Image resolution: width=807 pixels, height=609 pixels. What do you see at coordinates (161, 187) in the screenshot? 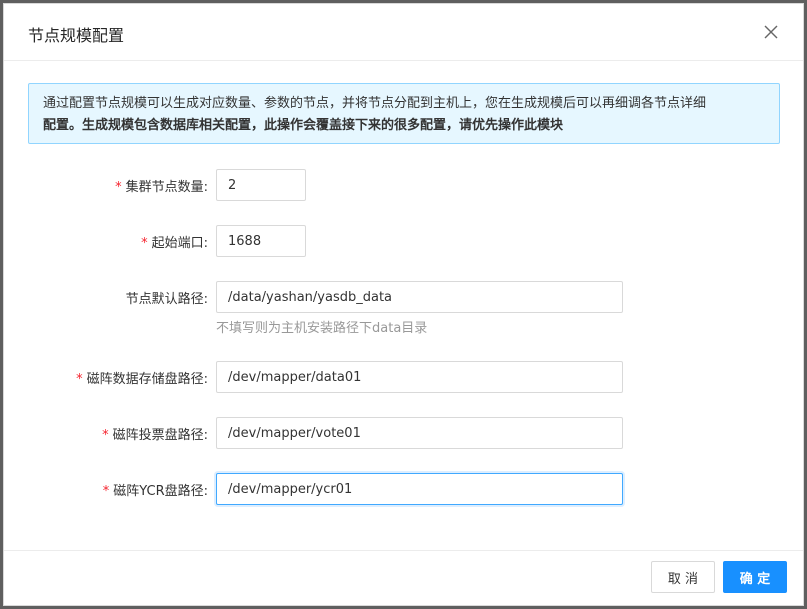
I see `node-count-label: * 集群节点数量:` at bounding box center [161, 187].